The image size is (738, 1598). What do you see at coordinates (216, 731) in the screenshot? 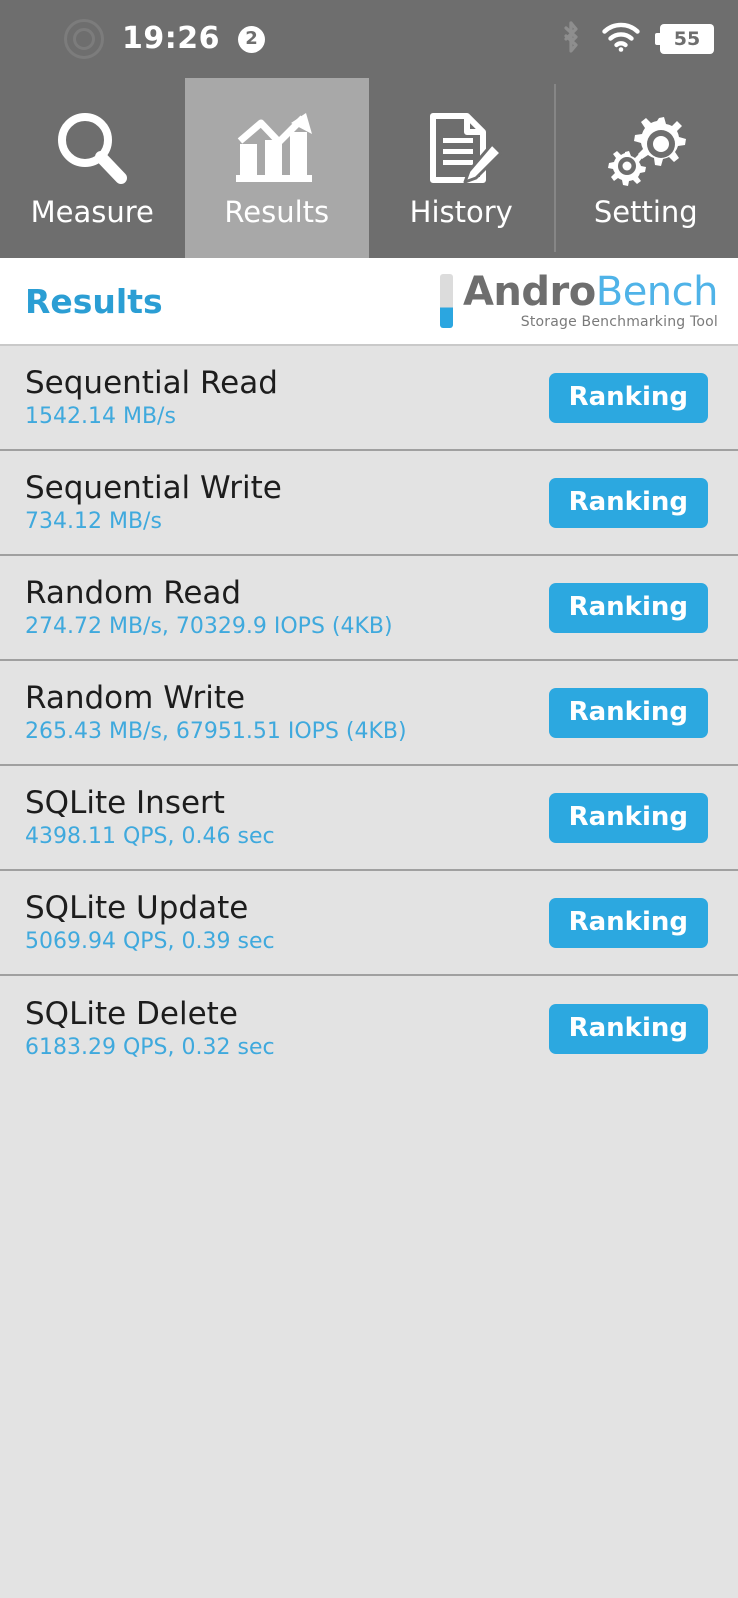
I see `result-value: 265.43 MB/s, 67951.51 IOPS (4KB)` at bounding box center [216, 731].